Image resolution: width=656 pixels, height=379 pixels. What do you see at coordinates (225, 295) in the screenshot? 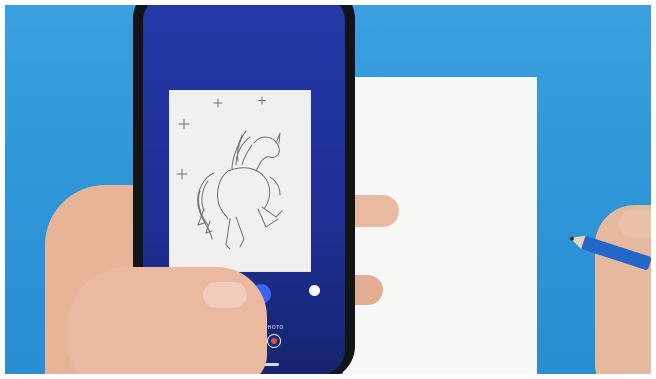
I see `thumbnail-fingertip` at bounding box center [225, 295].